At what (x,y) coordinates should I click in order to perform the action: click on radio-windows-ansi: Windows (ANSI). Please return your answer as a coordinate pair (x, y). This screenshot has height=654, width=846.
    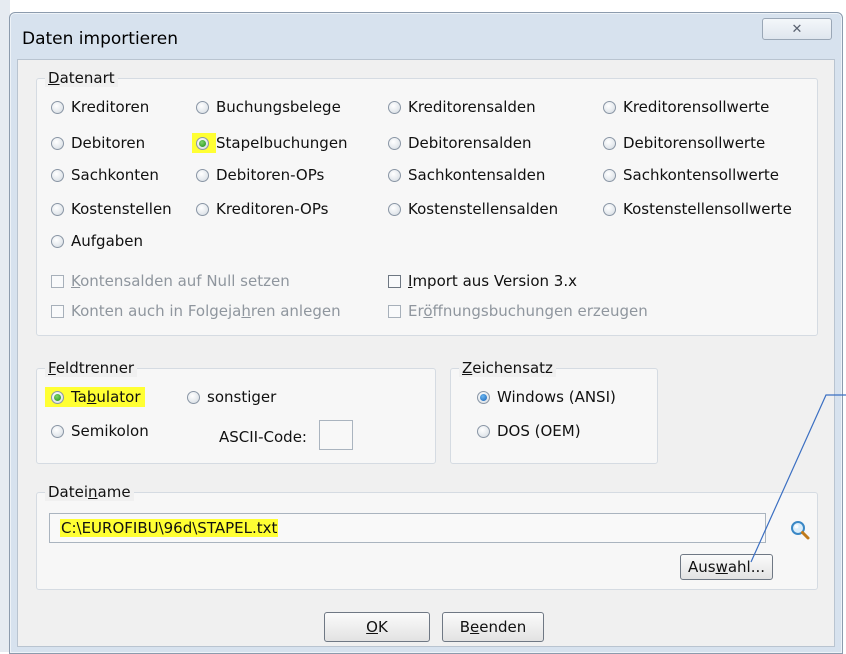
    Looking at the image, I should click on (546, 397).